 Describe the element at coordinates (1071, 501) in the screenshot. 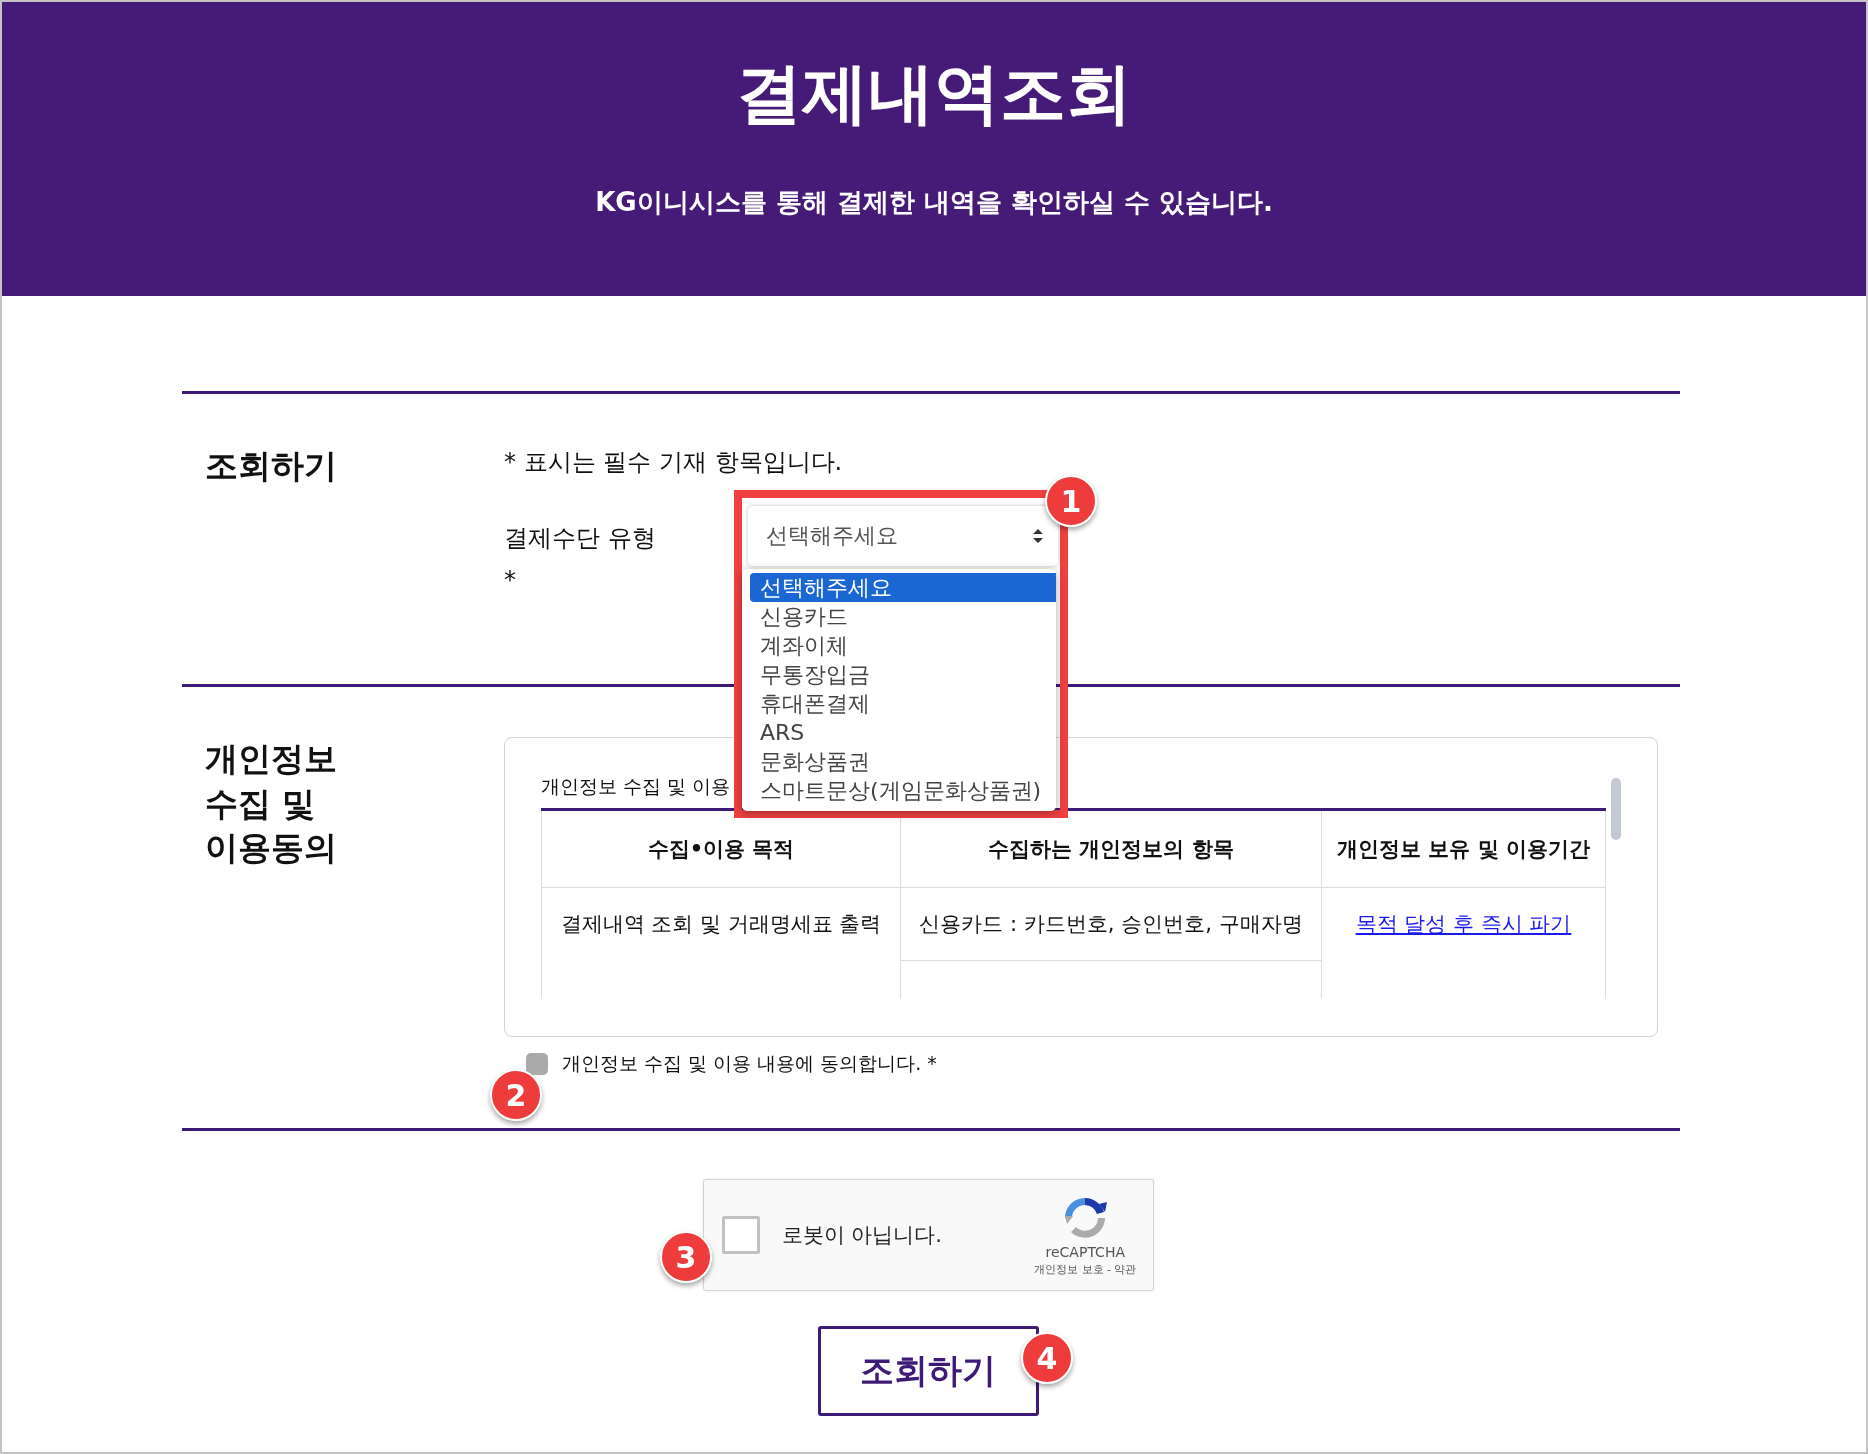

I see `step-marker: 1` at that location.